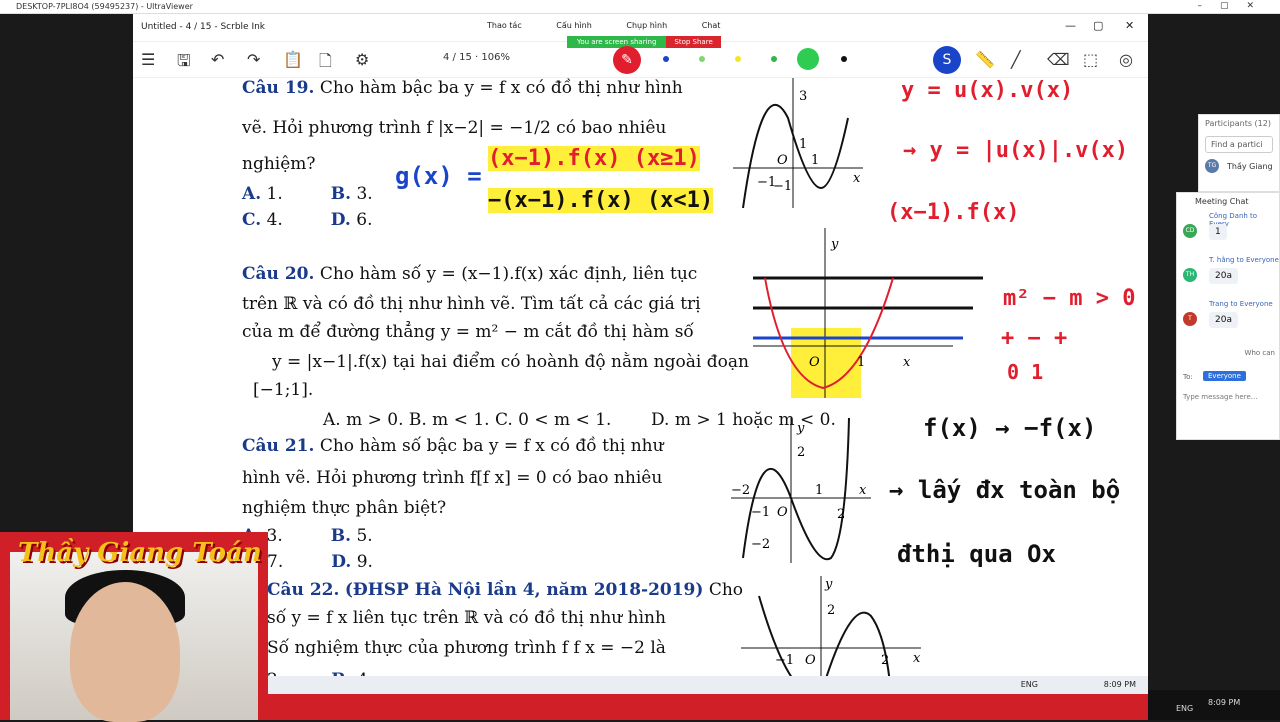  What do you see at coordinates (784, 660) in the screenshot?
I see `g4-label-xm1: −1` at bounding box center [784, 660].